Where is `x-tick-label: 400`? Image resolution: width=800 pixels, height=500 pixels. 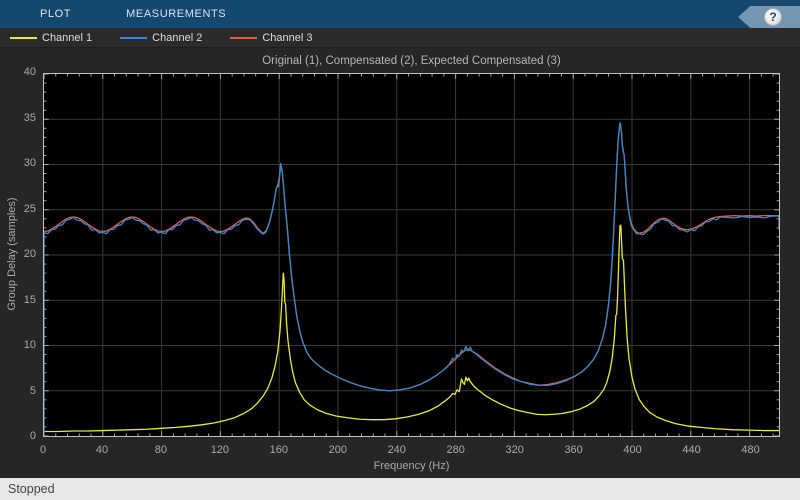 x-tick-label: 400 is located at coordinates (632, 450).